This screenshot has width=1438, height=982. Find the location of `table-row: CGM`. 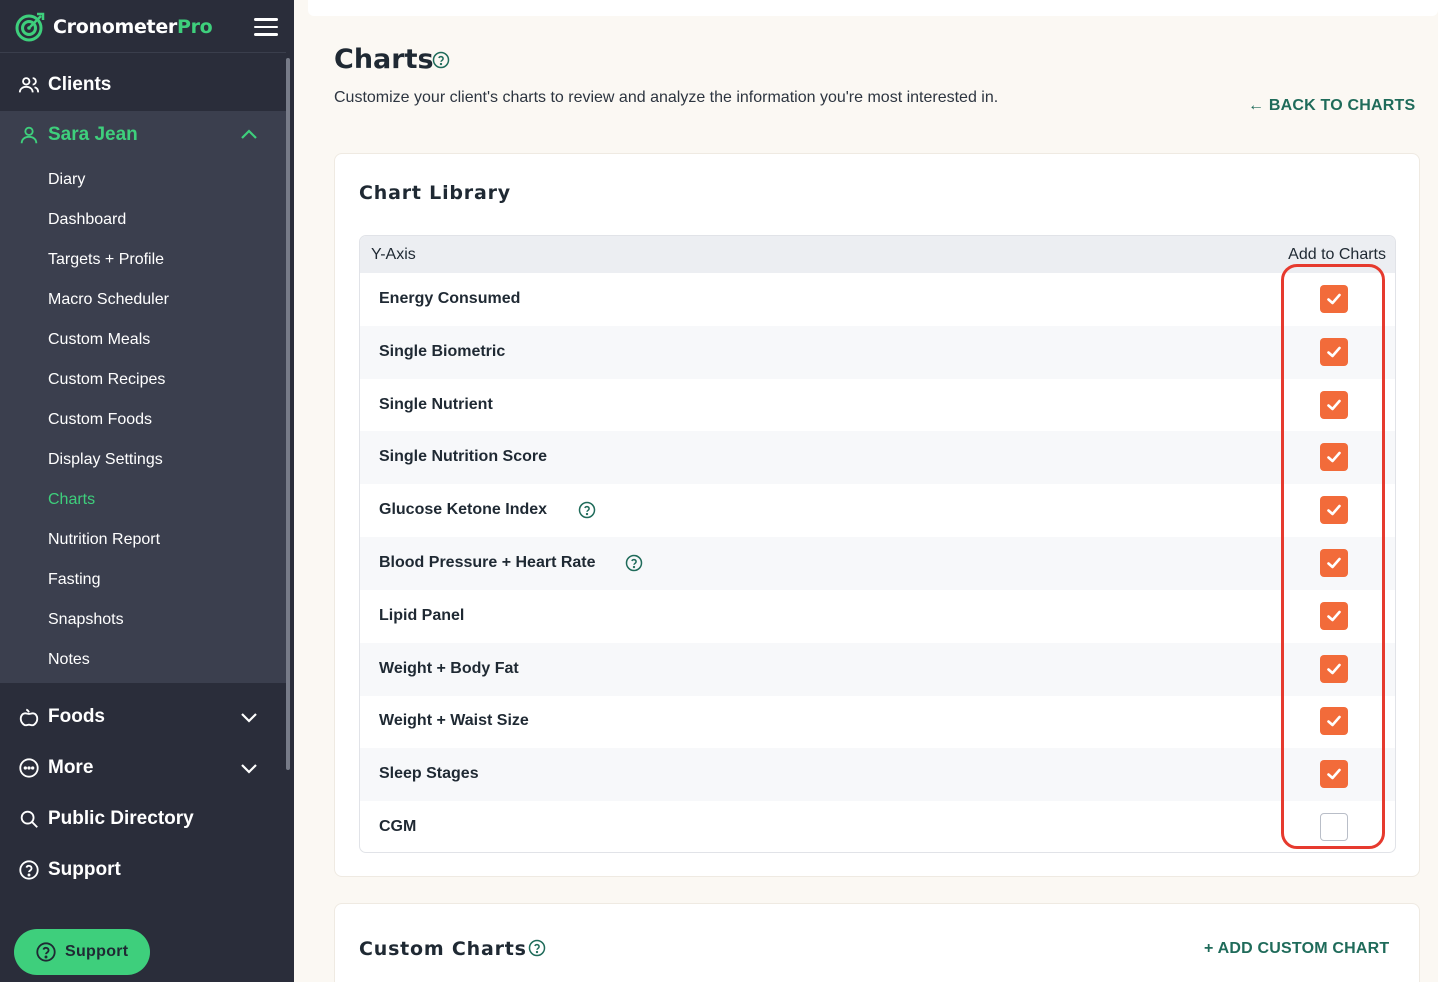

table-row: CGM is located at coordinates (877, 826).